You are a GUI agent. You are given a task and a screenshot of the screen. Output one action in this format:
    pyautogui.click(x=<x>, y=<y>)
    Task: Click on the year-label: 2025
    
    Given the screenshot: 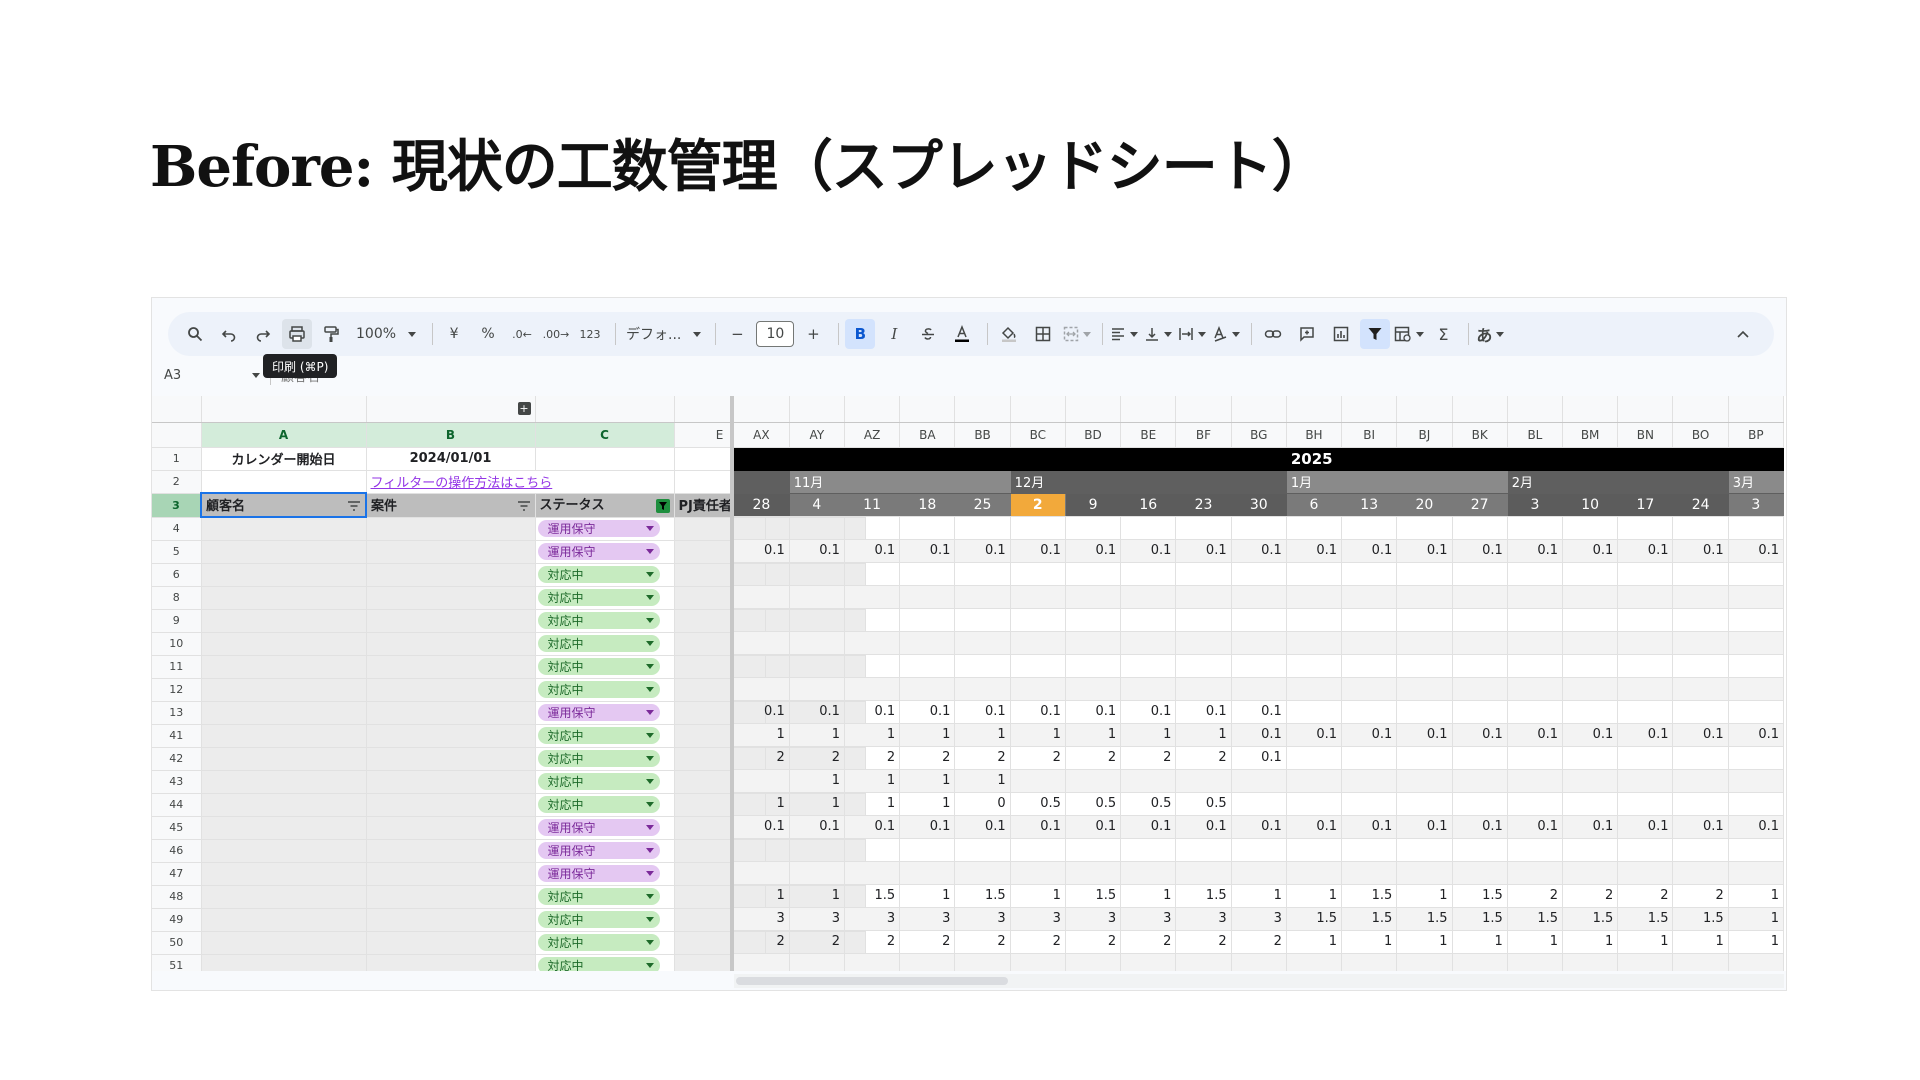 What is the action you would take?
    pyautogui.click(x=1314, y=459)
    